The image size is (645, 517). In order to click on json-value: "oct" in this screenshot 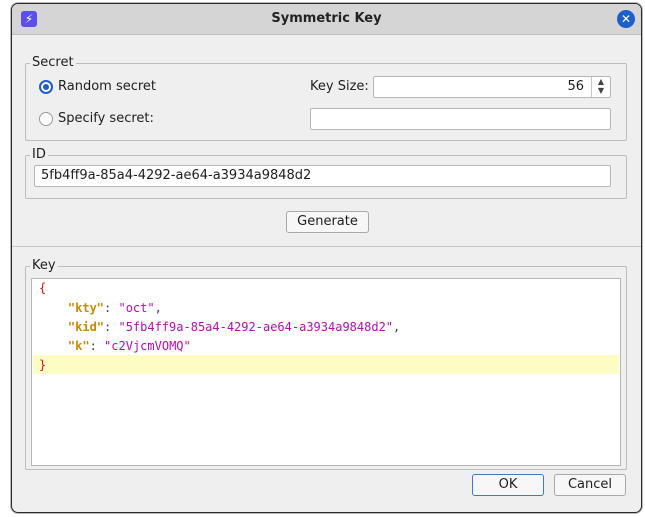, I will do `click(136, 308)`.